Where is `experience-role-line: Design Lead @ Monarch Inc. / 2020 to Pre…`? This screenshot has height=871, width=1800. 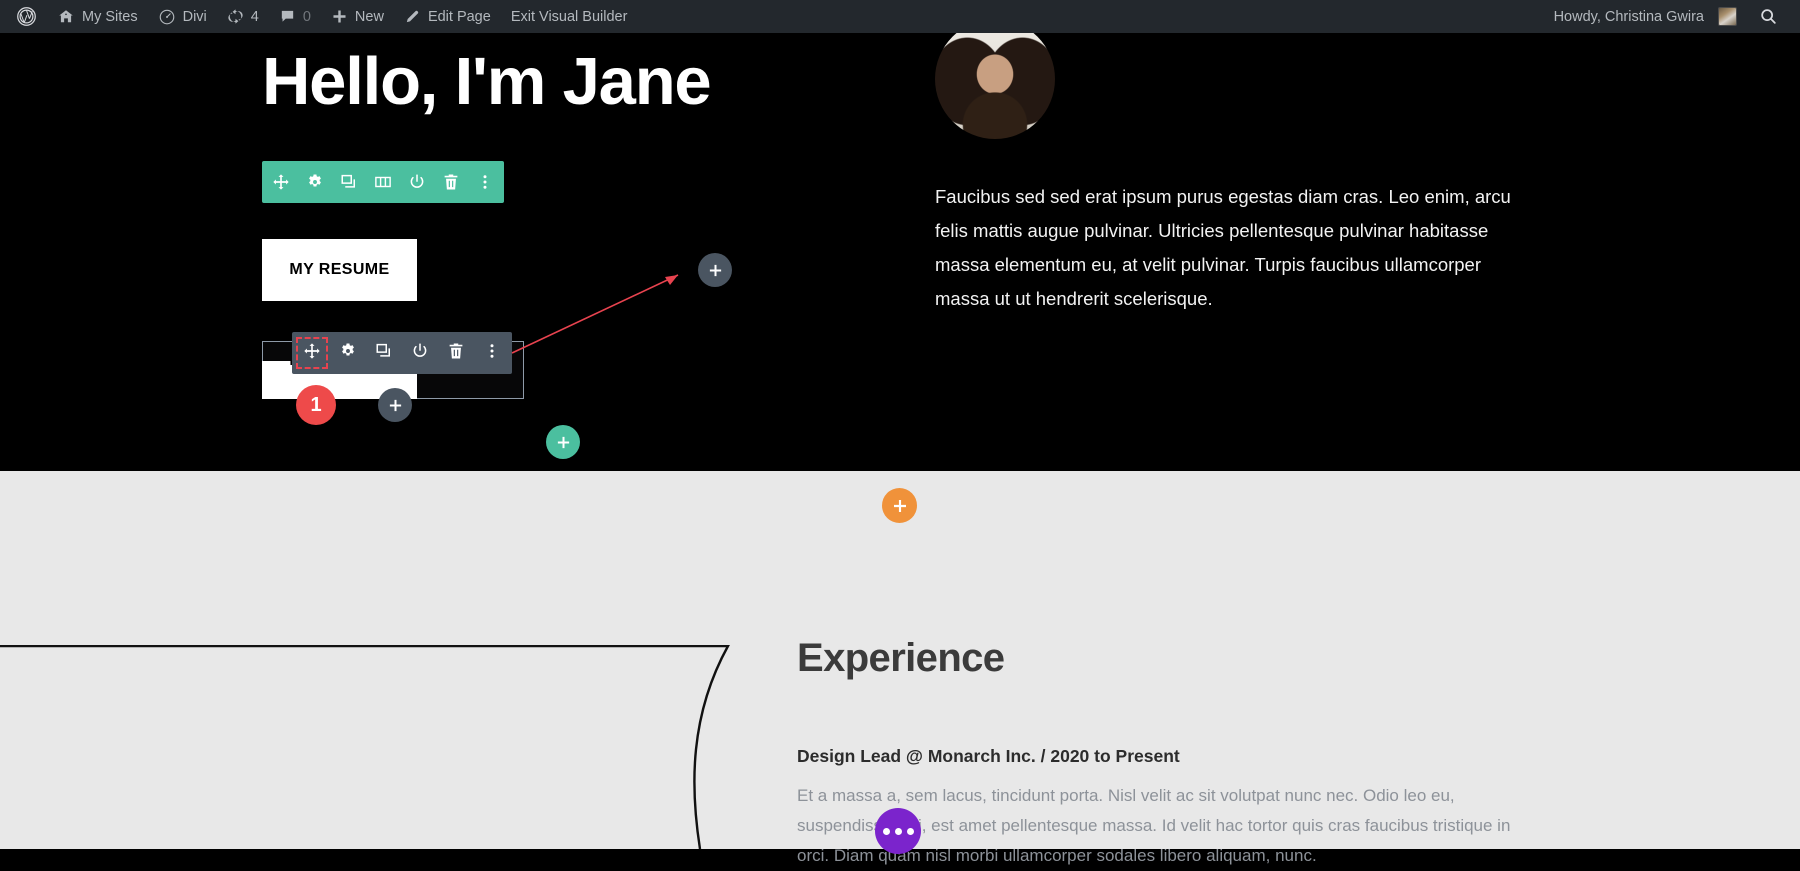 experience-role-line: Design Lead @ Monarch Inc. / 2020 to Pre… is located at coordinates (988, 756).